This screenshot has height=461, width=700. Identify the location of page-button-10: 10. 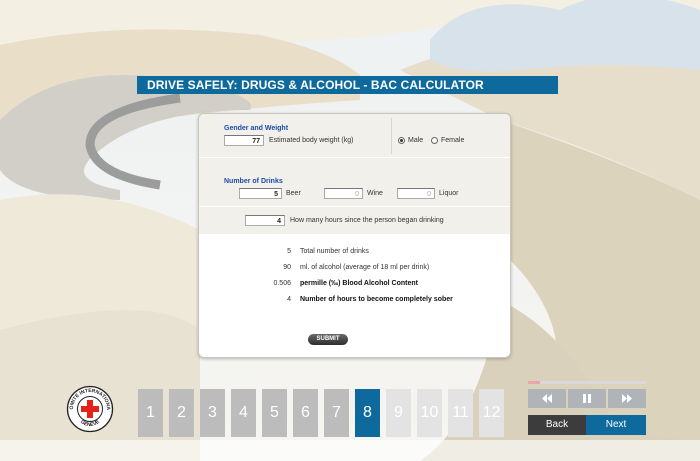
(429, 413).